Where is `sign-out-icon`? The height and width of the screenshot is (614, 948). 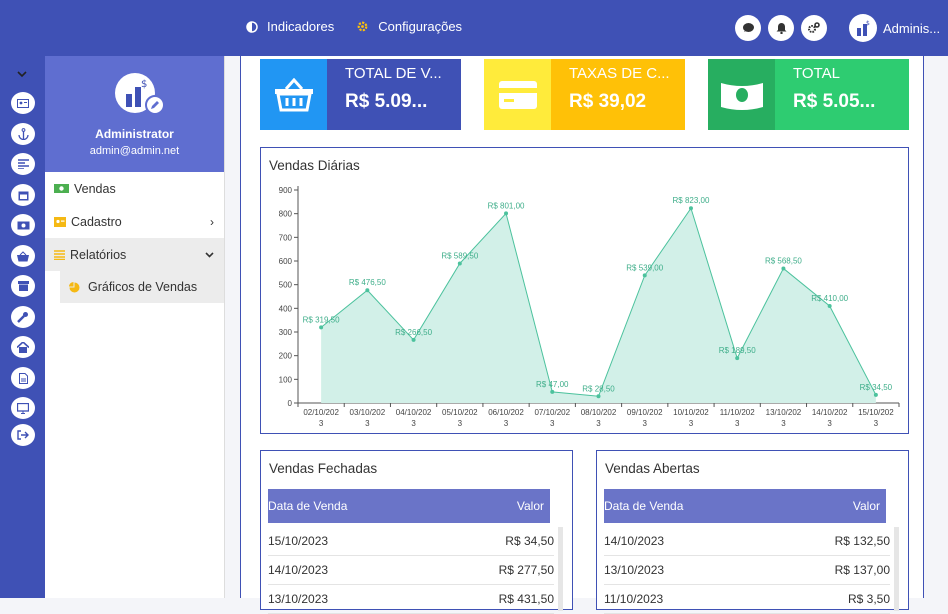
sign-out-icon is located at coordinates (23, 435).